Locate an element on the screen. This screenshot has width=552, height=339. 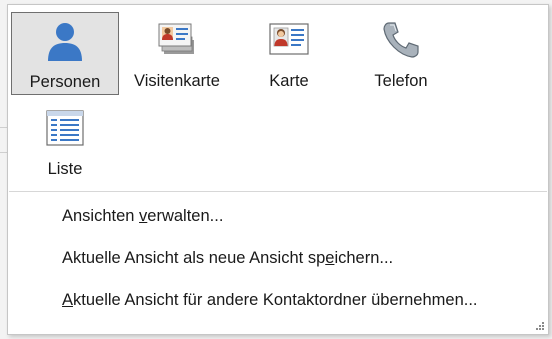
view-option-label: Telefon is located at coordinates (401, 81).